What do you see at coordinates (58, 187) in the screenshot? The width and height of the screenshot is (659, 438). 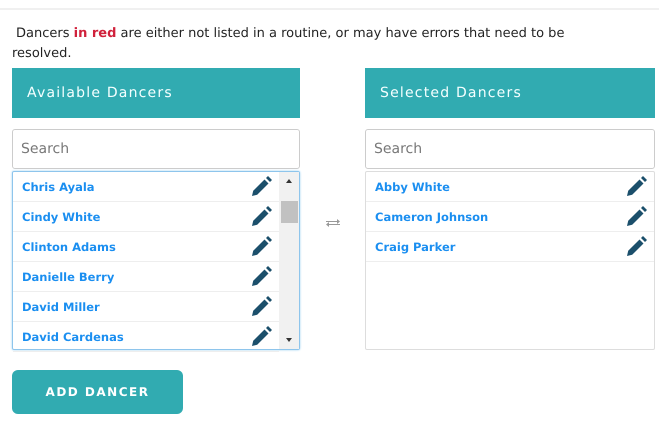 I see `dancer-name: Chris Ayala` at bounding box center [58, 187].